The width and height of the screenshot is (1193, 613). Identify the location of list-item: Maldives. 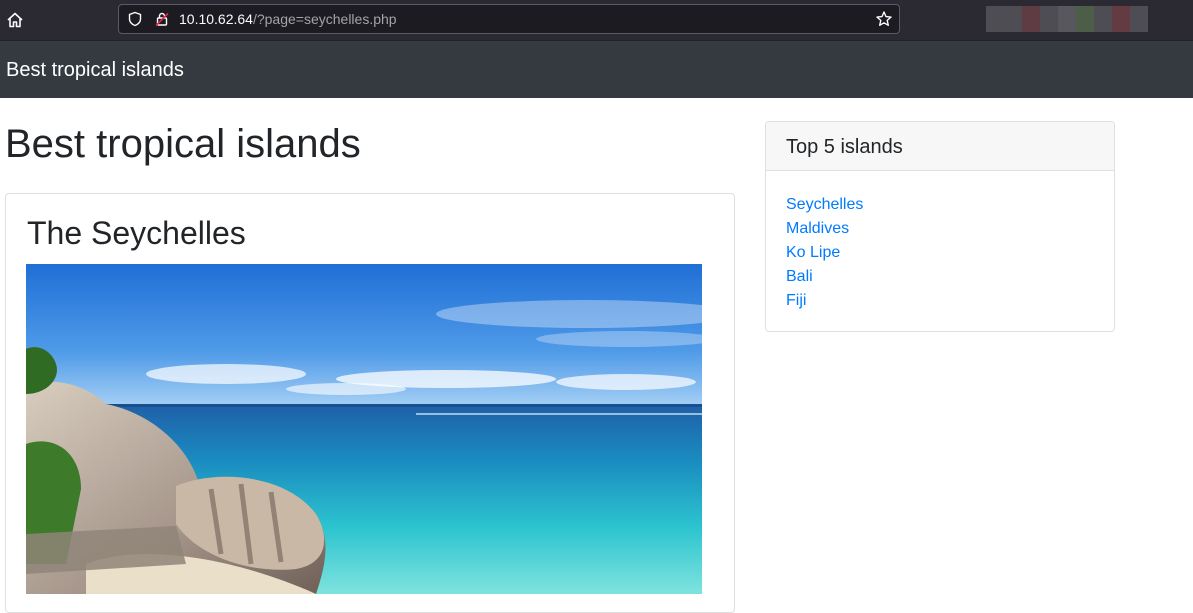
(824, 229).